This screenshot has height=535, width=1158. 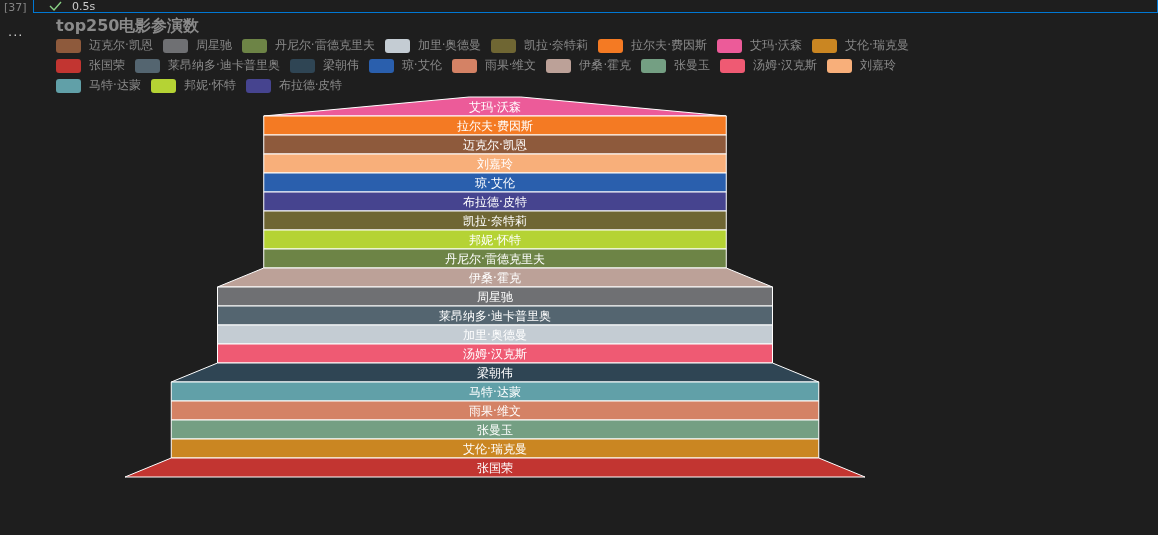 What do you see at coordinates (605, 65) in the screenshot?
I see `legend-label: 伊桑·霍克` at bounding box center [605, 65].